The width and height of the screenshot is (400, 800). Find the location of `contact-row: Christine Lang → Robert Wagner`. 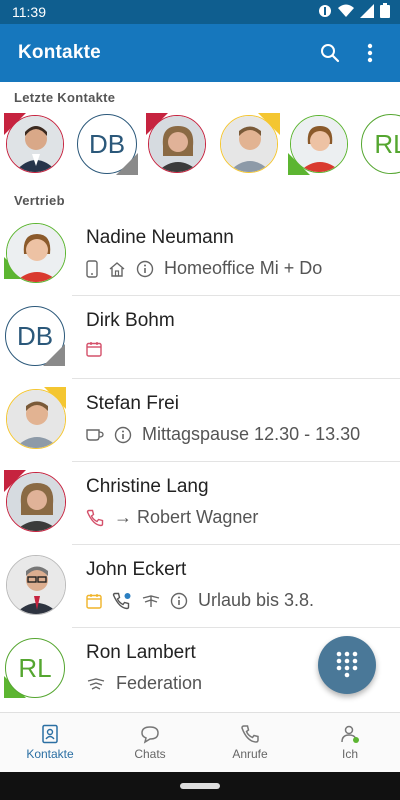

contact-row: Christine Lang → Robert Wagner is located at coordinates (200, 503).